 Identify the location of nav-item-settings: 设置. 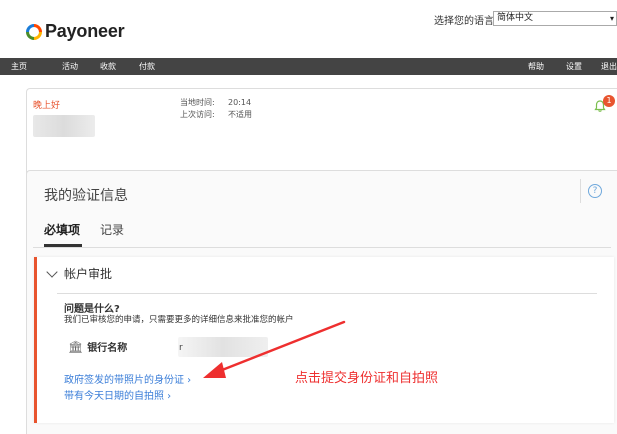
(574, 66).